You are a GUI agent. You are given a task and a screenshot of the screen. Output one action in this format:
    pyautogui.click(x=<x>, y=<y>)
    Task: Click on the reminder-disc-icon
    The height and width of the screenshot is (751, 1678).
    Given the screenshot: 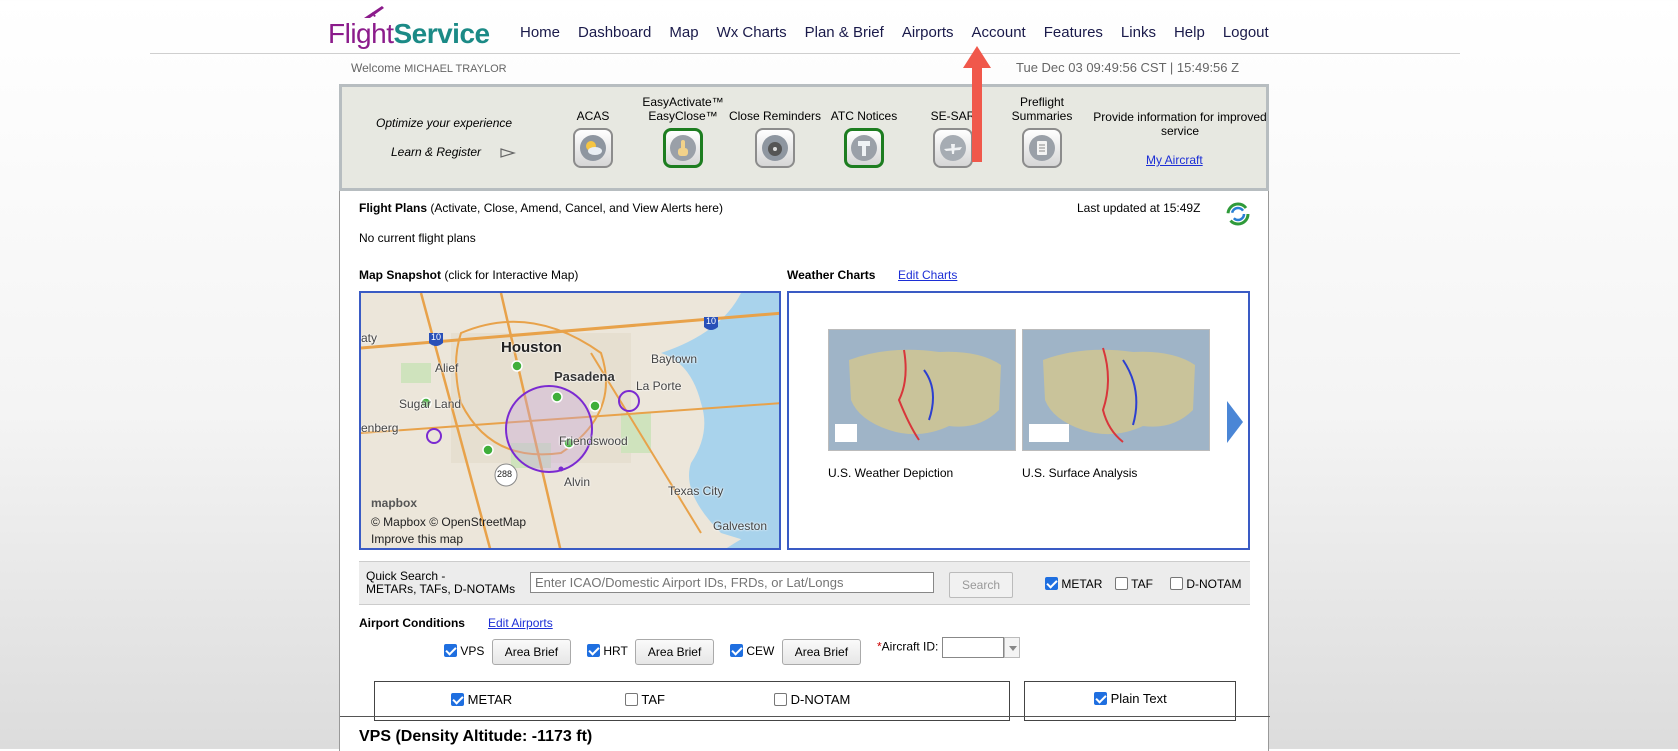 What is the action you would take?
    pyautogui.click(x=775, y=148)
    